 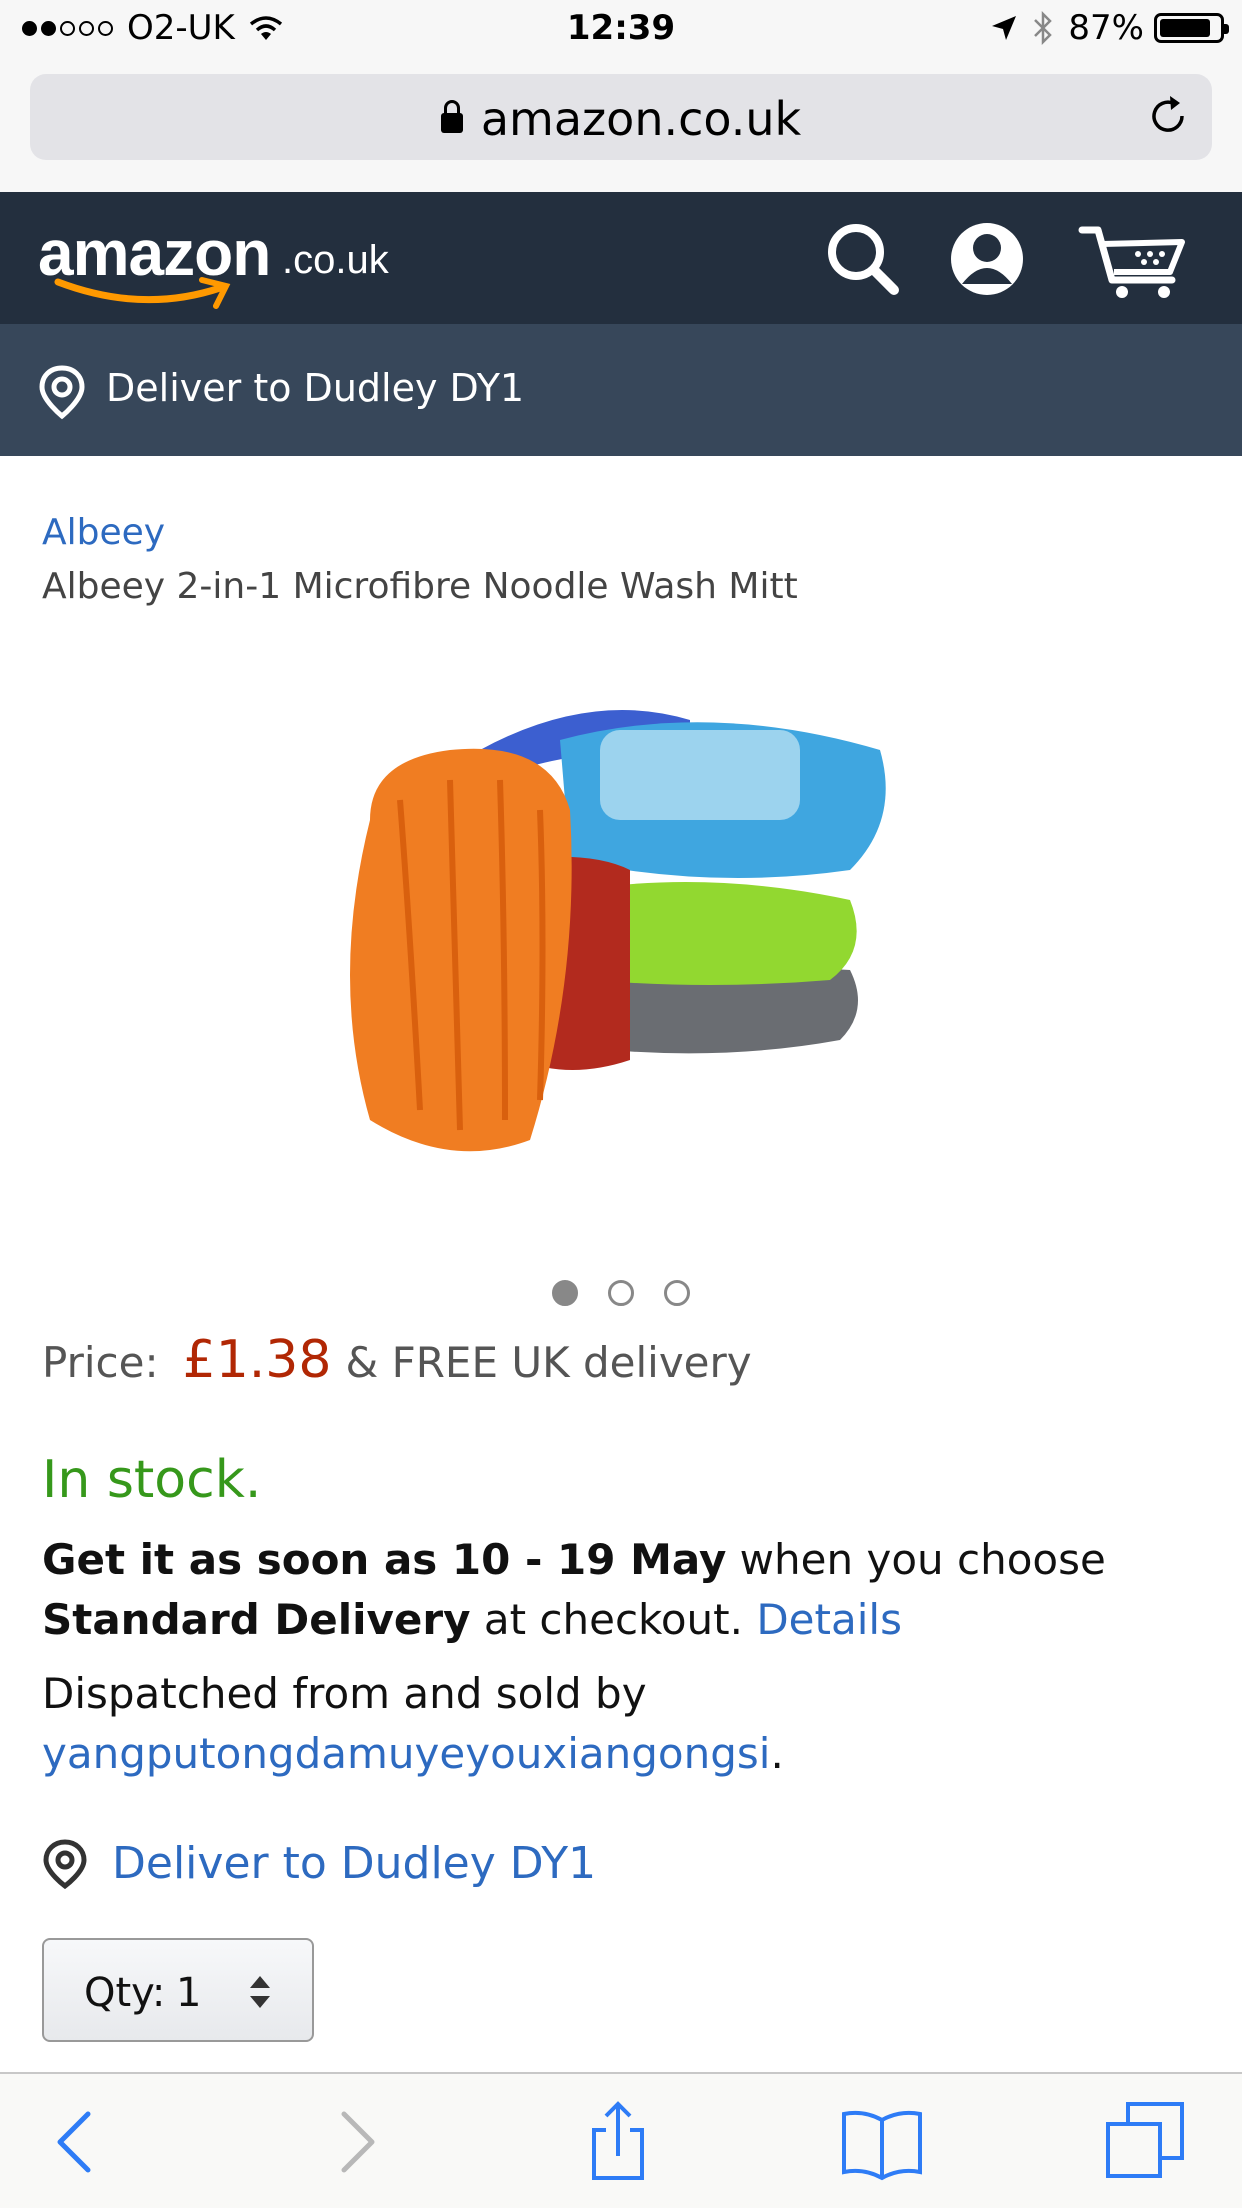 What do you see at coordinates (863, 259) in the screenshot?
I see `search-icon` at bounding box center [863, 259].